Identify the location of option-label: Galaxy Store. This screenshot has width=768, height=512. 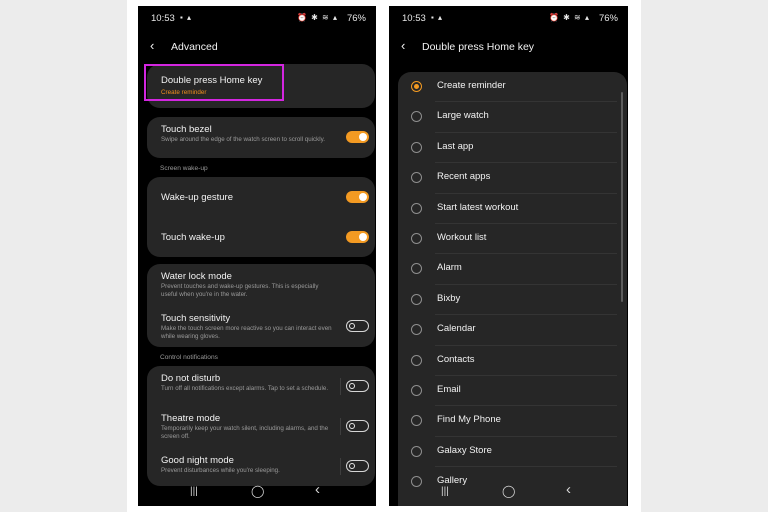
(464, 450).